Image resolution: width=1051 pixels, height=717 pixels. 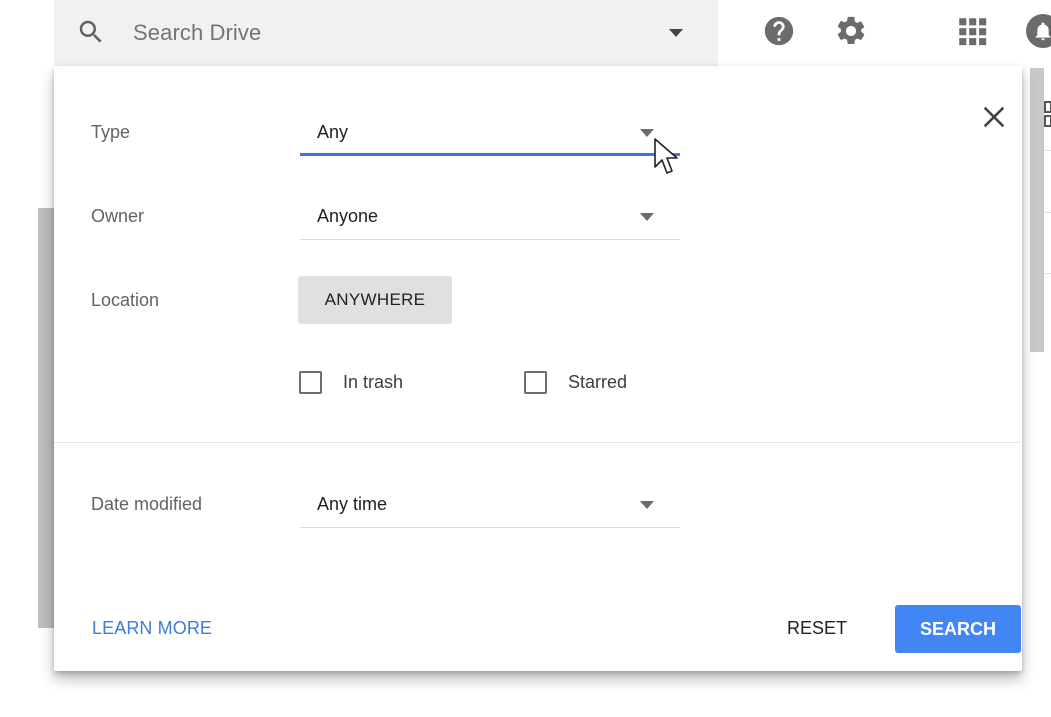 What do you see at coordinates (118, 216) in the screenshot?
I see `owner-label: Owner` at bounding box center [118, 216].